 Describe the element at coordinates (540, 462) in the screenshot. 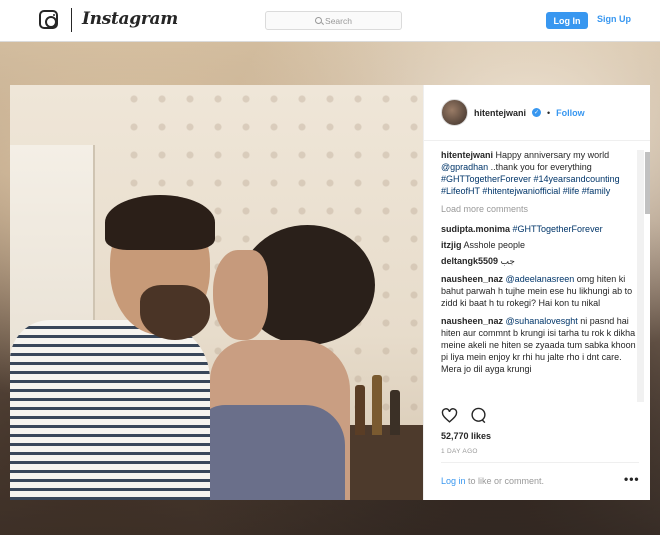

I see `section-divider` at that location.